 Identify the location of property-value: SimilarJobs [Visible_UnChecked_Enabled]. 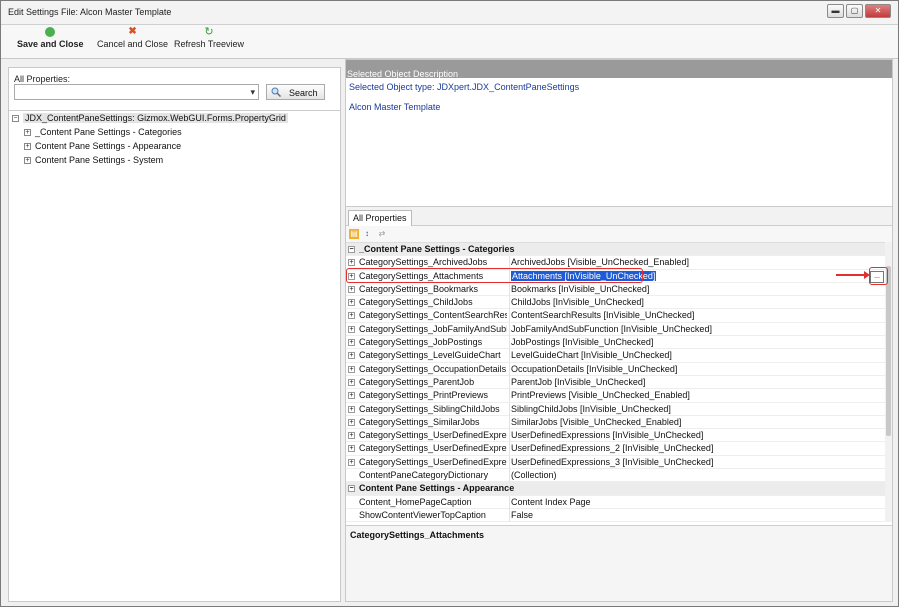
(595, 422).